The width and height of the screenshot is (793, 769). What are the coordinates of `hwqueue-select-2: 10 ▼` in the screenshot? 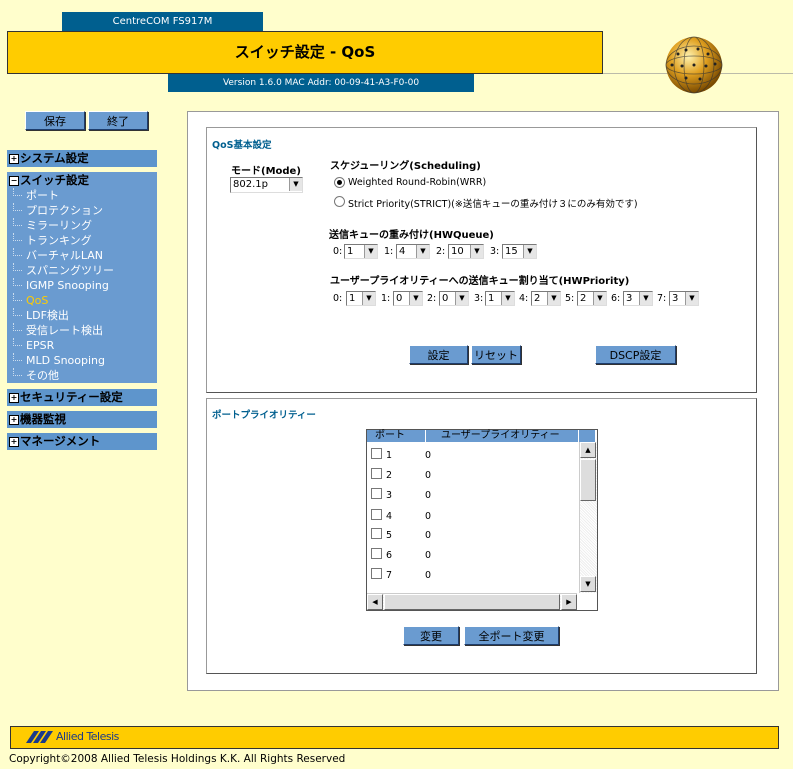 It's located at (466, 251).